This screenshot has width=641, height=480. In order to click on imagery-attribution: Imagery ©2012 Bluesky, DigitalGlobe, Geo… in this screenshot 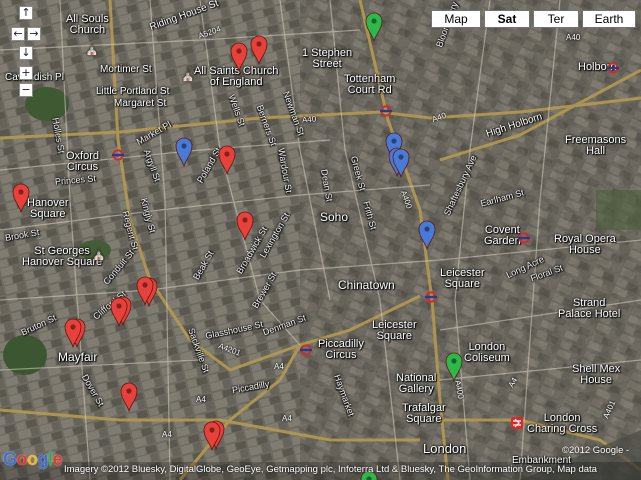, I will do `click(330, 469)`.